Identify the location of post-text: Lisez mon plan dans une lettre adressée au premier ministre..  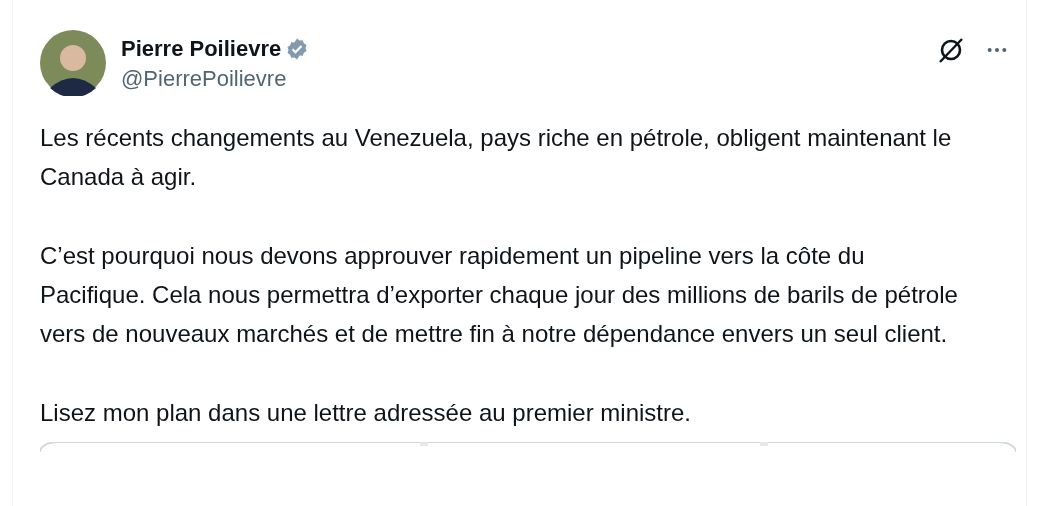
(366, 413).